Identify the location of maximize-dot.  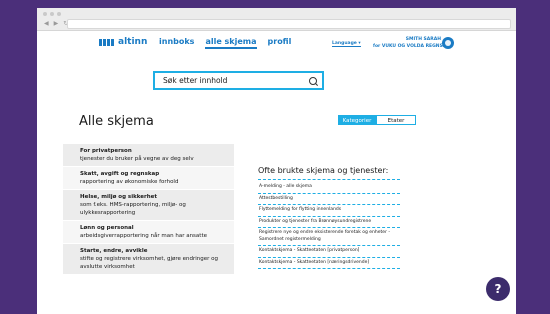
(59, 14).